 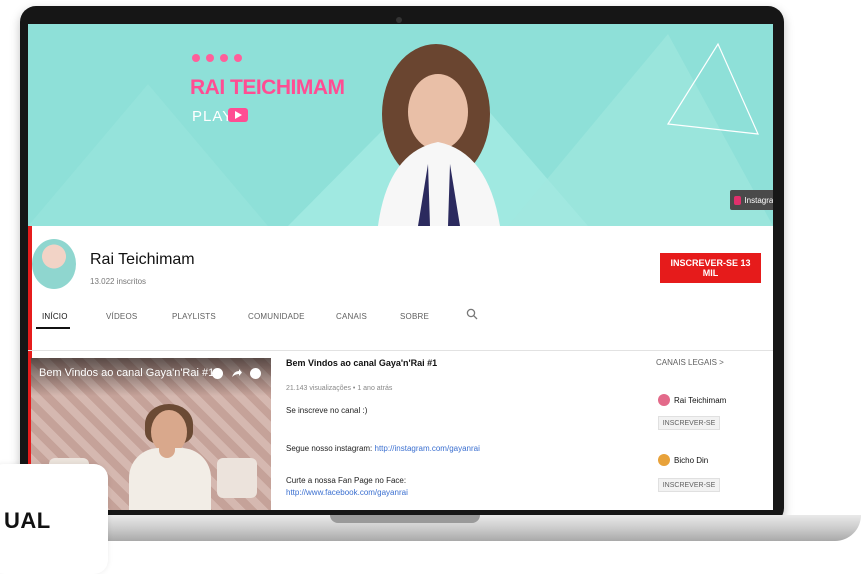 I want to click on instagram-prompt: Segue nosso instagram:, so click(x=330, y=448).